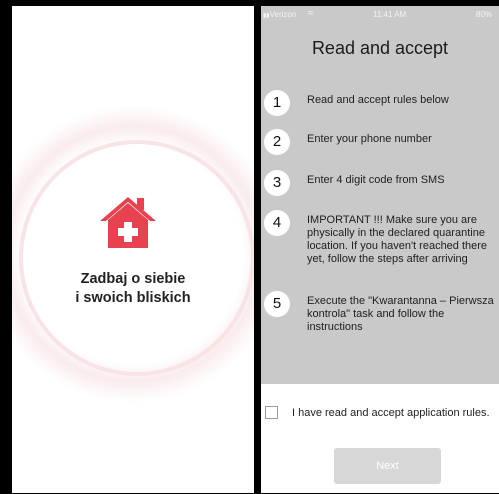 This screenshot has width=499, height=494. I want to click on step-number: 3, so click(277, 183).